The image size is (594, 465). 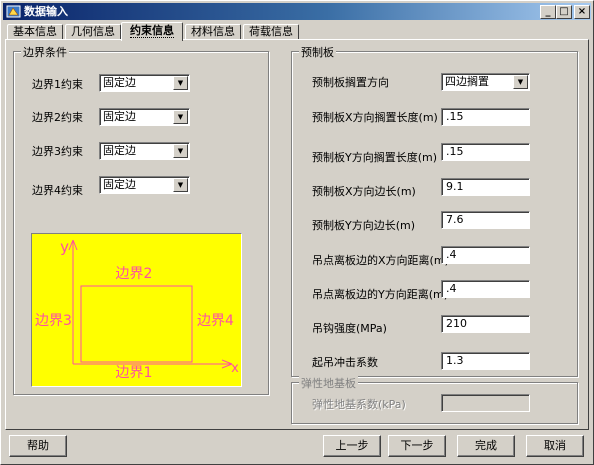 I want to click on foundation-coefficient-input, so click(x=485, y=403).